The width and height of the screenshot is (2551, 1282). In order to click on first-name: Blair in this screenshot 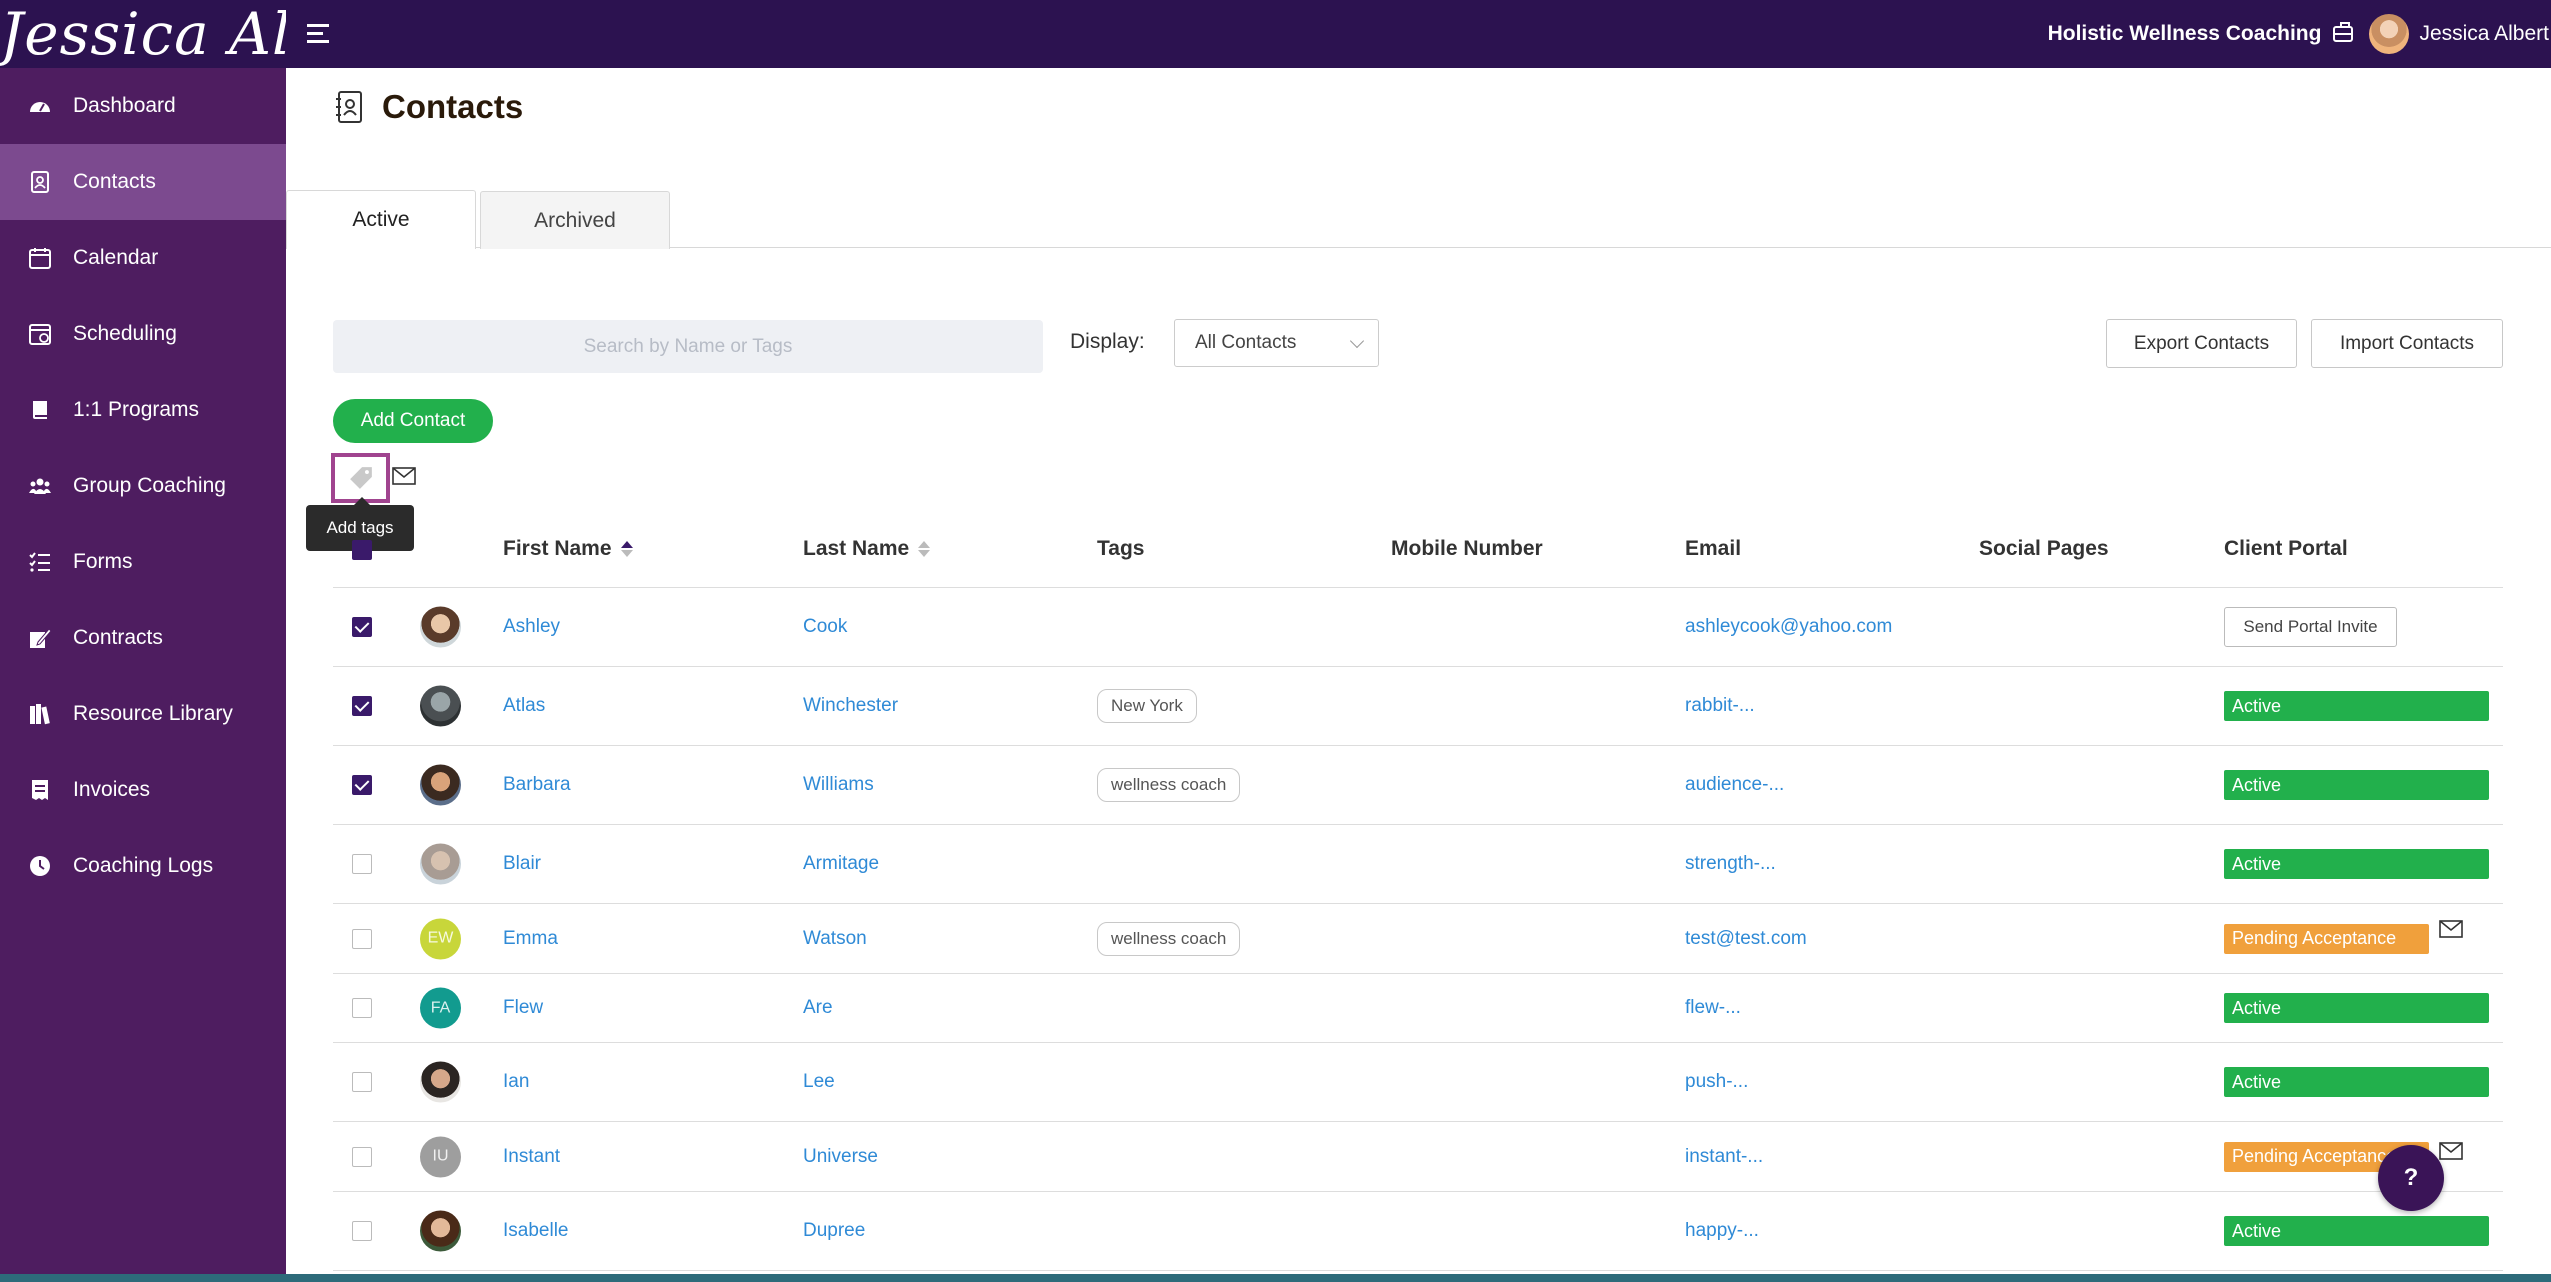, I will do `click(522, 864)`.